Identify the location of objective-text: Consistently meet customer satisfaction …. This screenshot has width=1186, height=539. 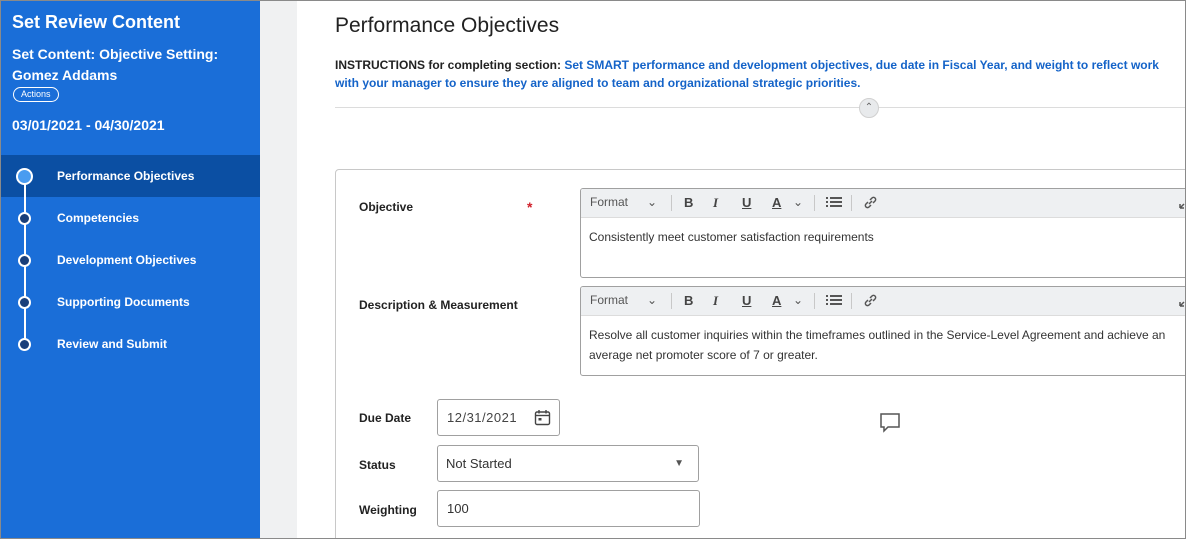
(883, 237).